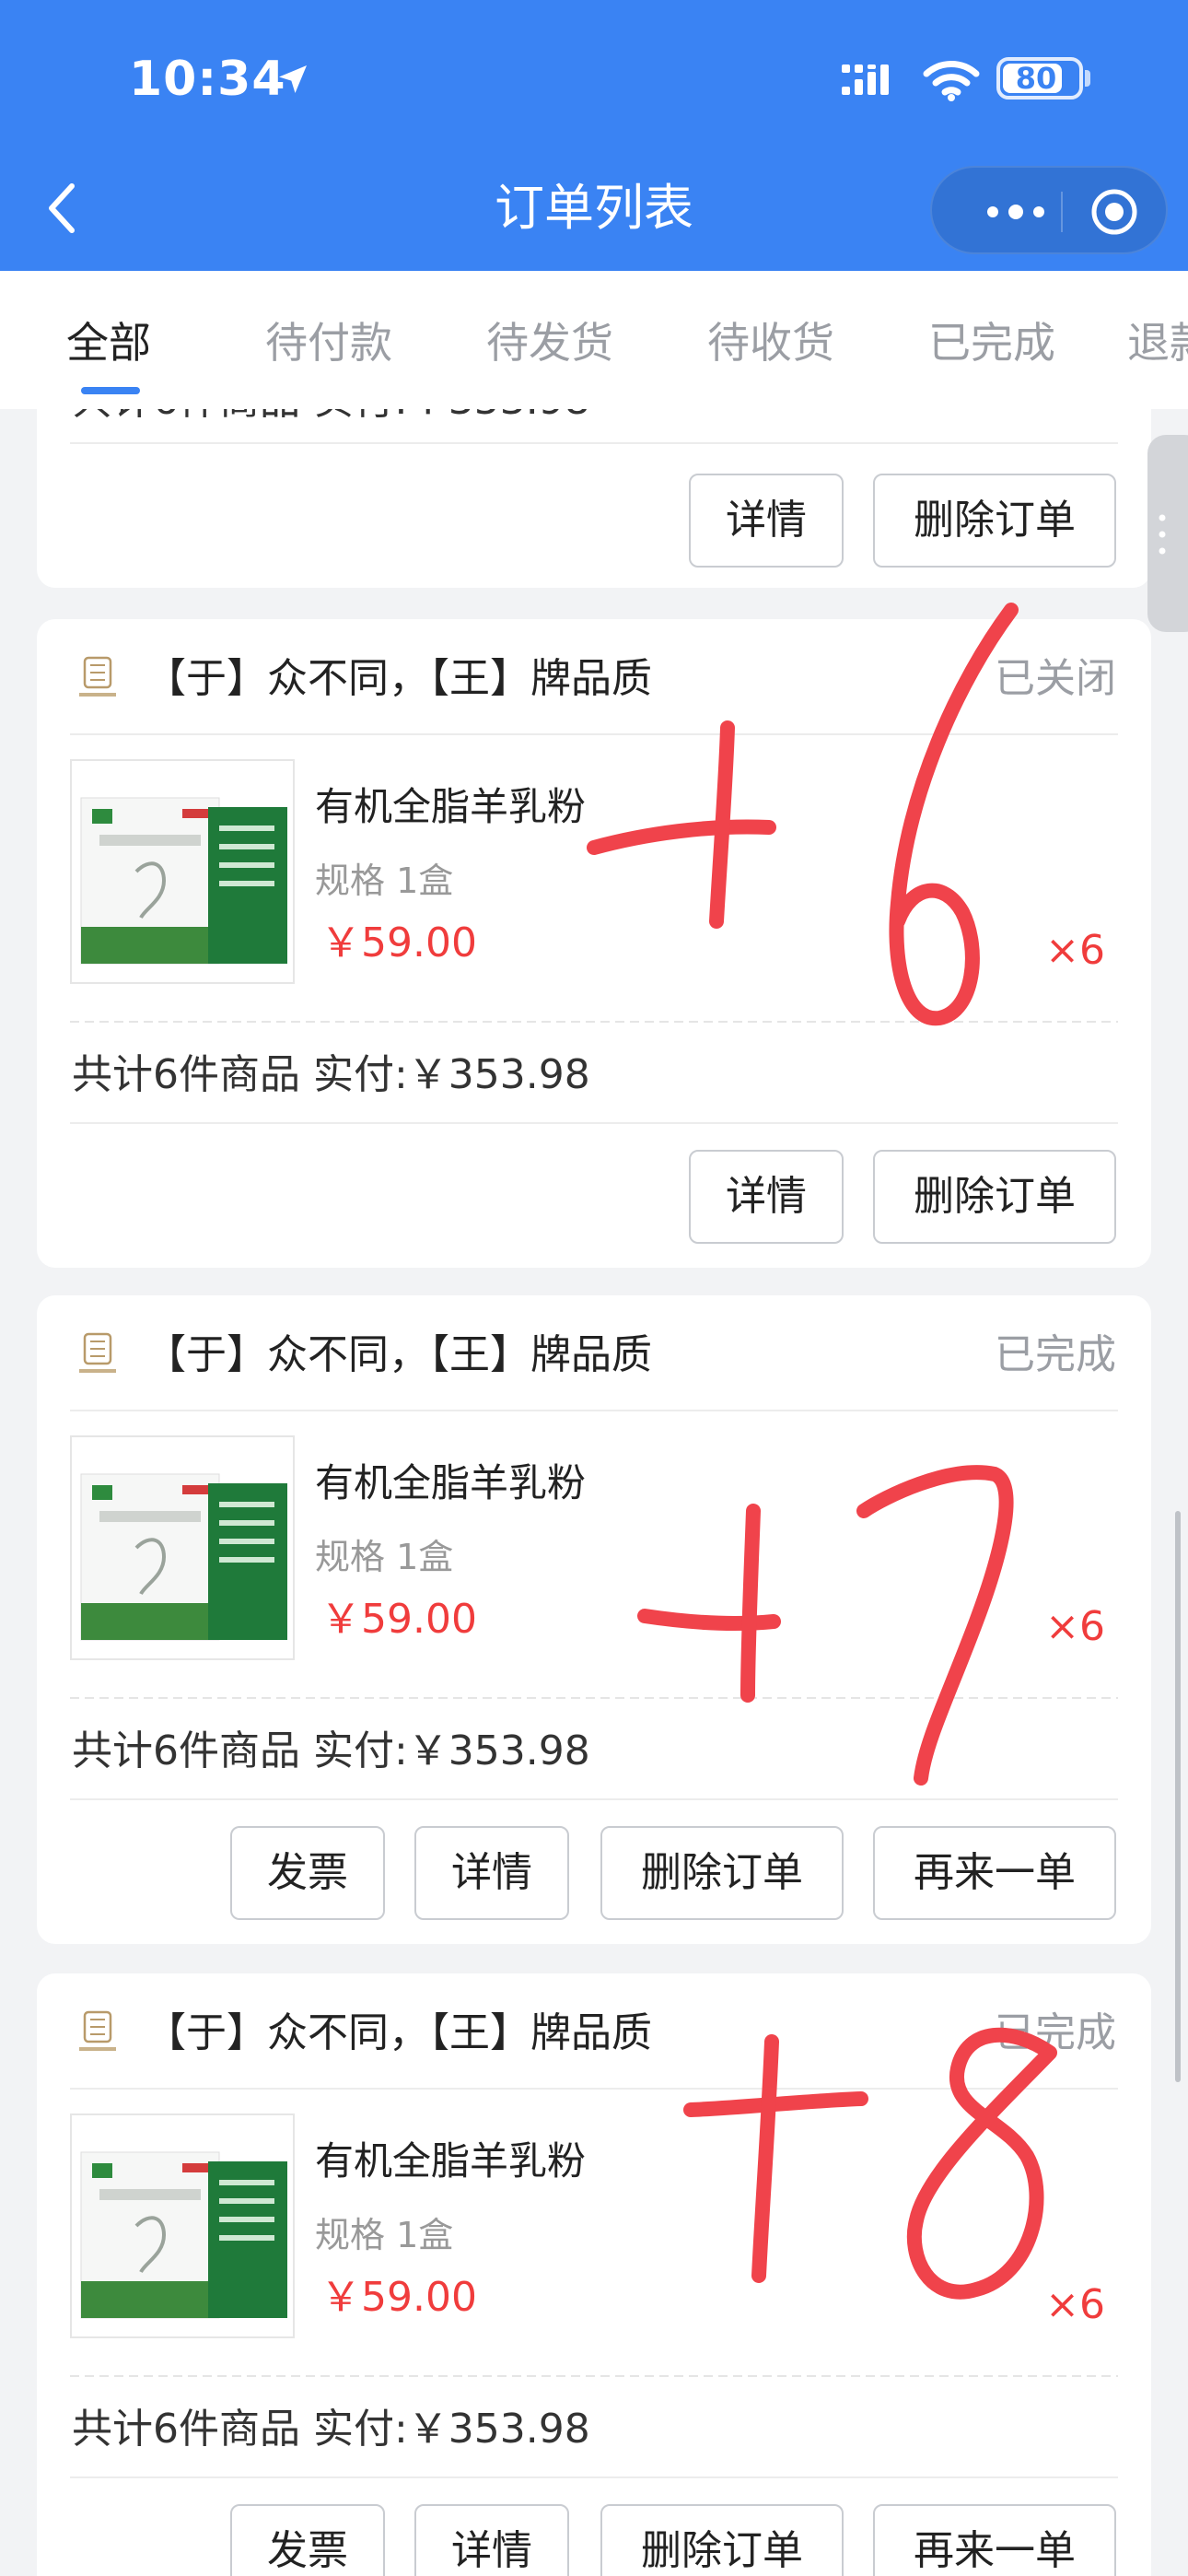 This screenshot has width=1188, height=2576. I want to click on battery-level: 80, so click(1036, 78).